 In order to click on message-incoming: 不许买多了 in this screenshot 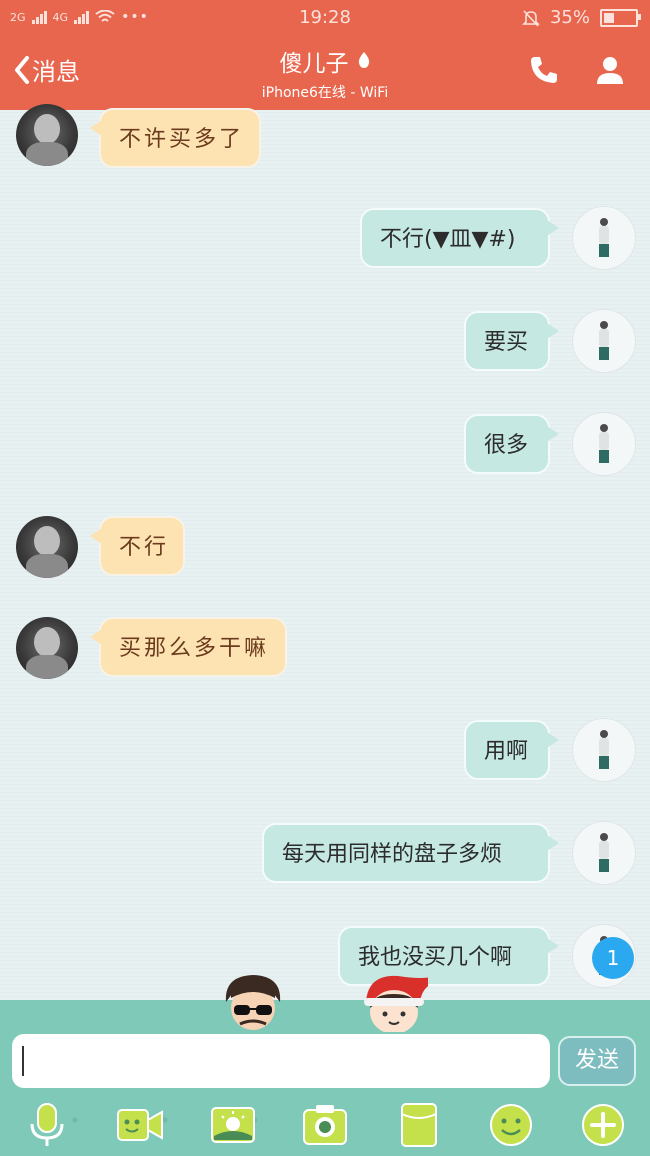, I will do `click(175, 138)`.